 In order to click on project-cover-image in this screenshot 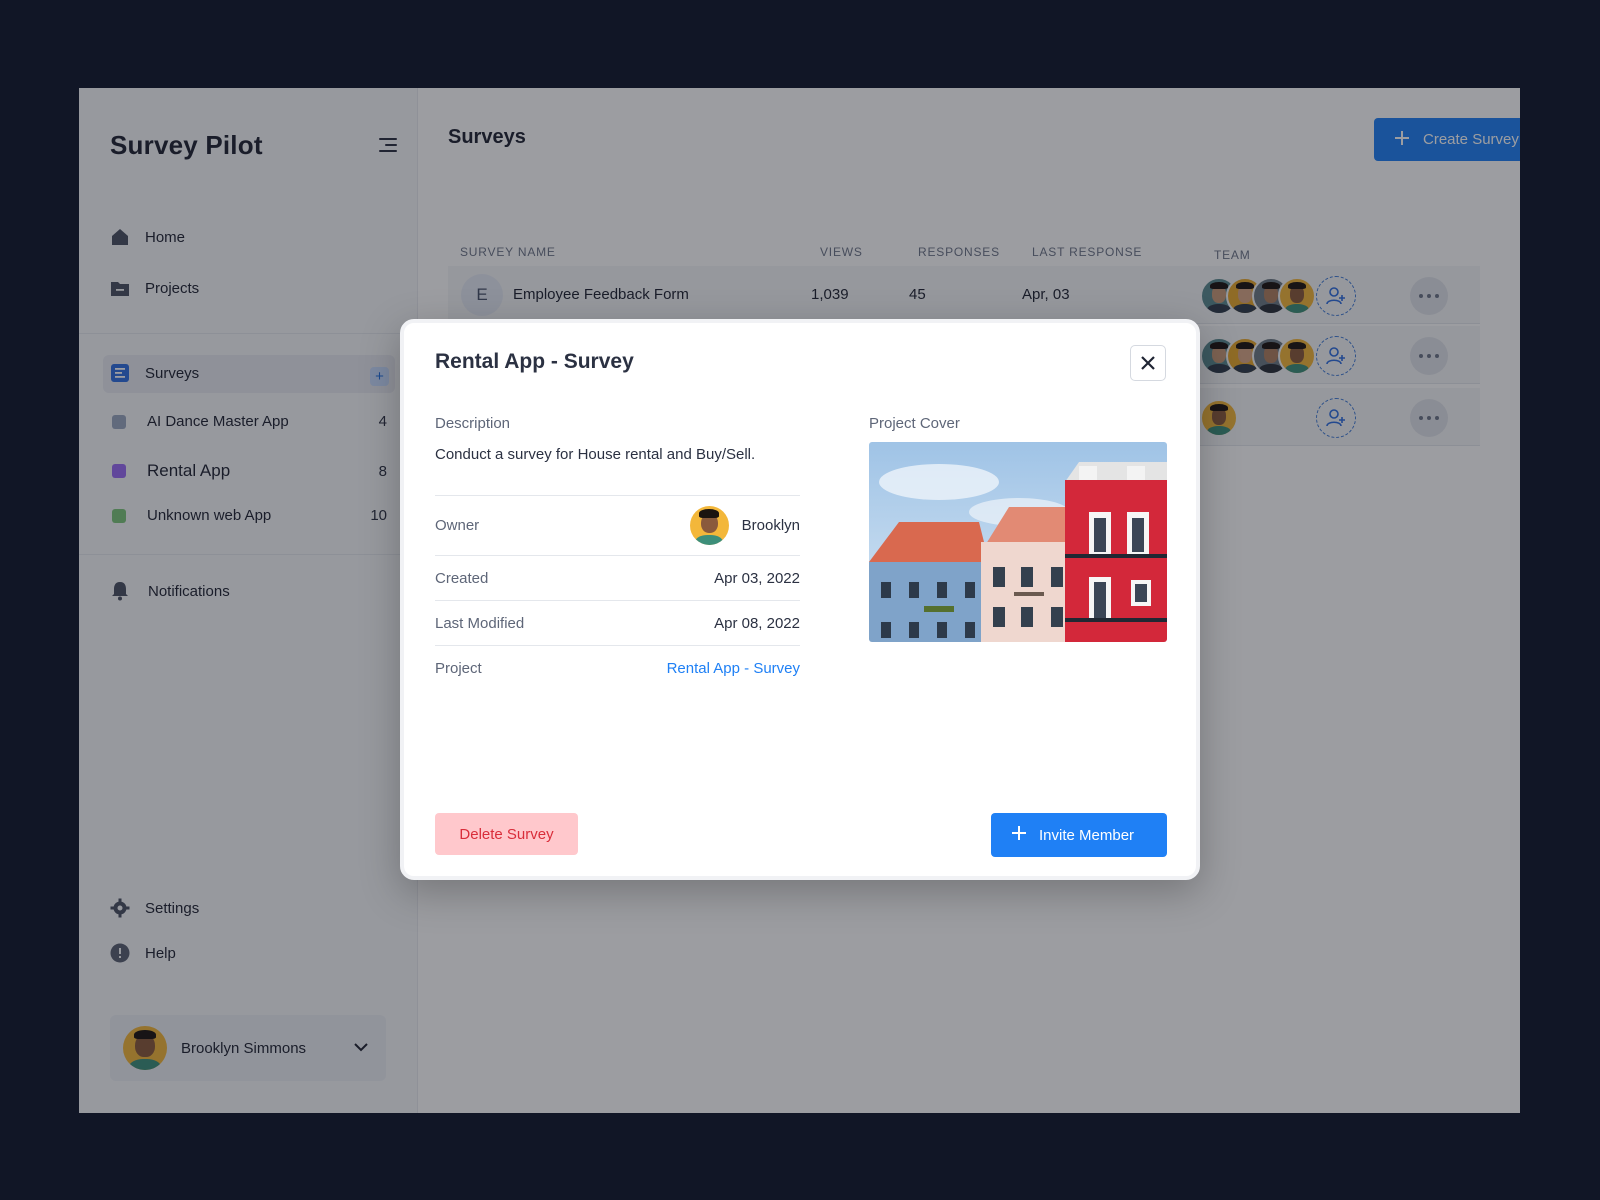, I will do `click(1018, 542)`.